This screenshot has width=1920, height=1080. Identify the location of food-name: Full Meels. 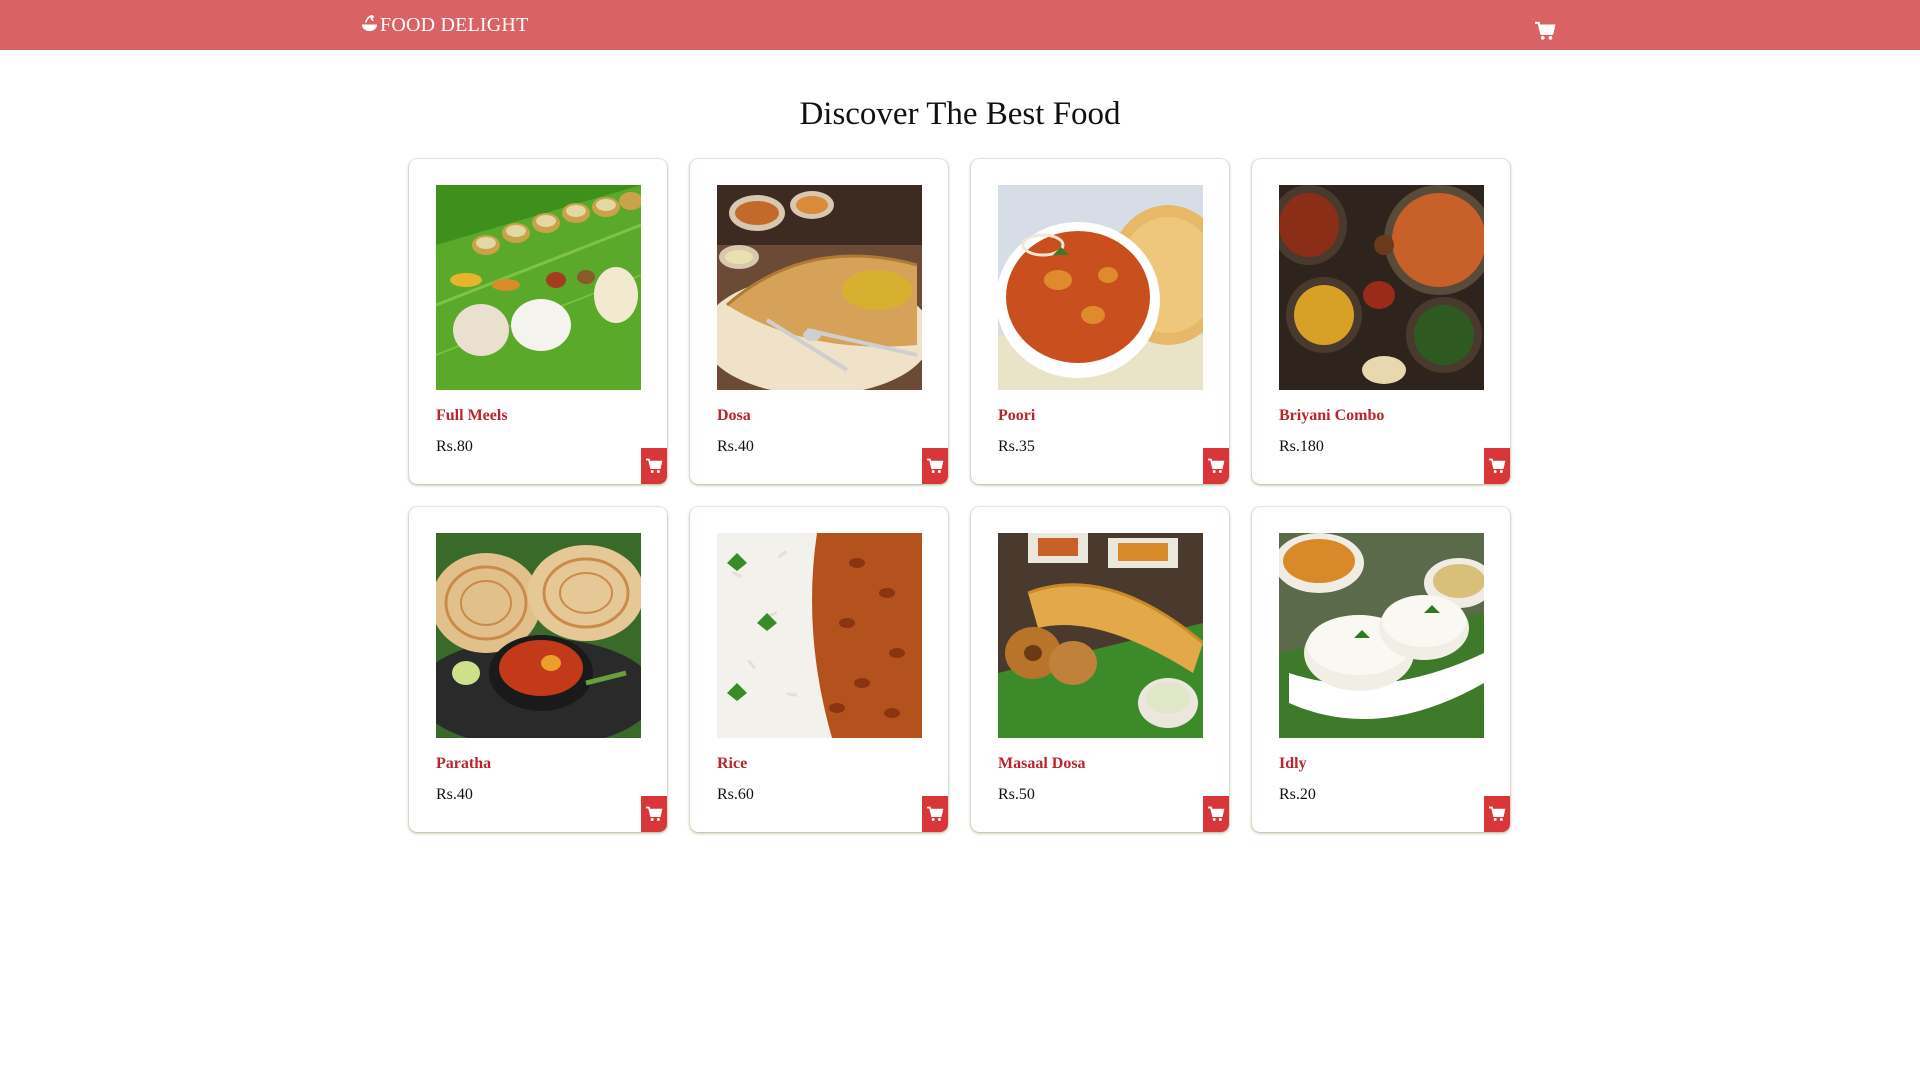
(472, 415).